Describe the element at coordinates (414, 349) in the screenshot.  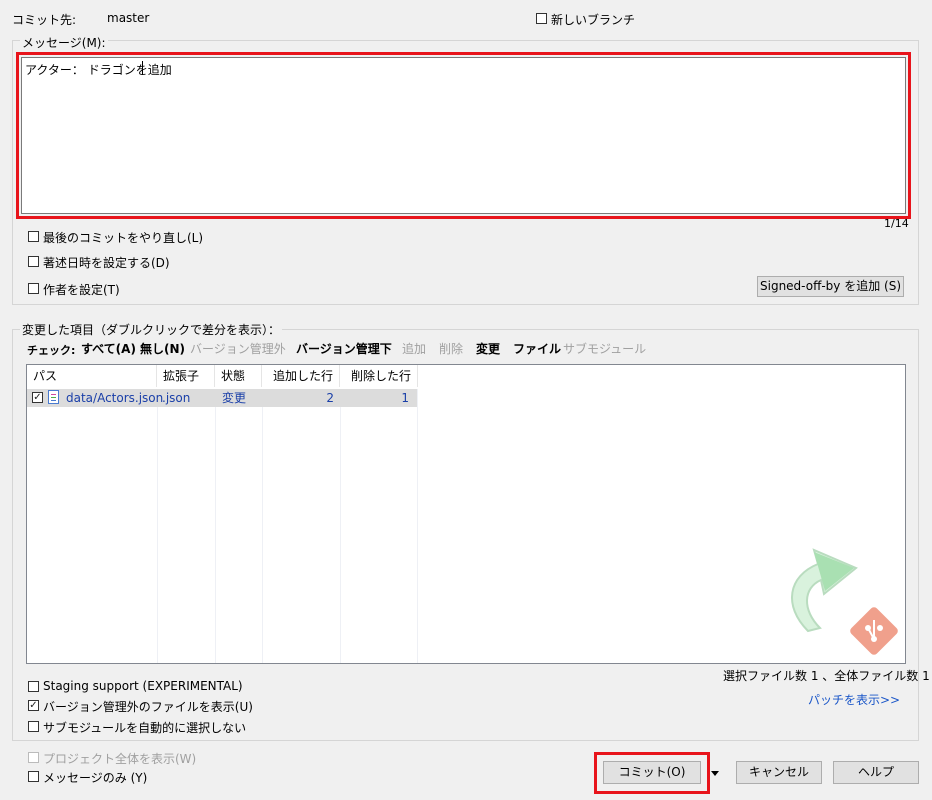
I see `filter-added: 追加` at that location.